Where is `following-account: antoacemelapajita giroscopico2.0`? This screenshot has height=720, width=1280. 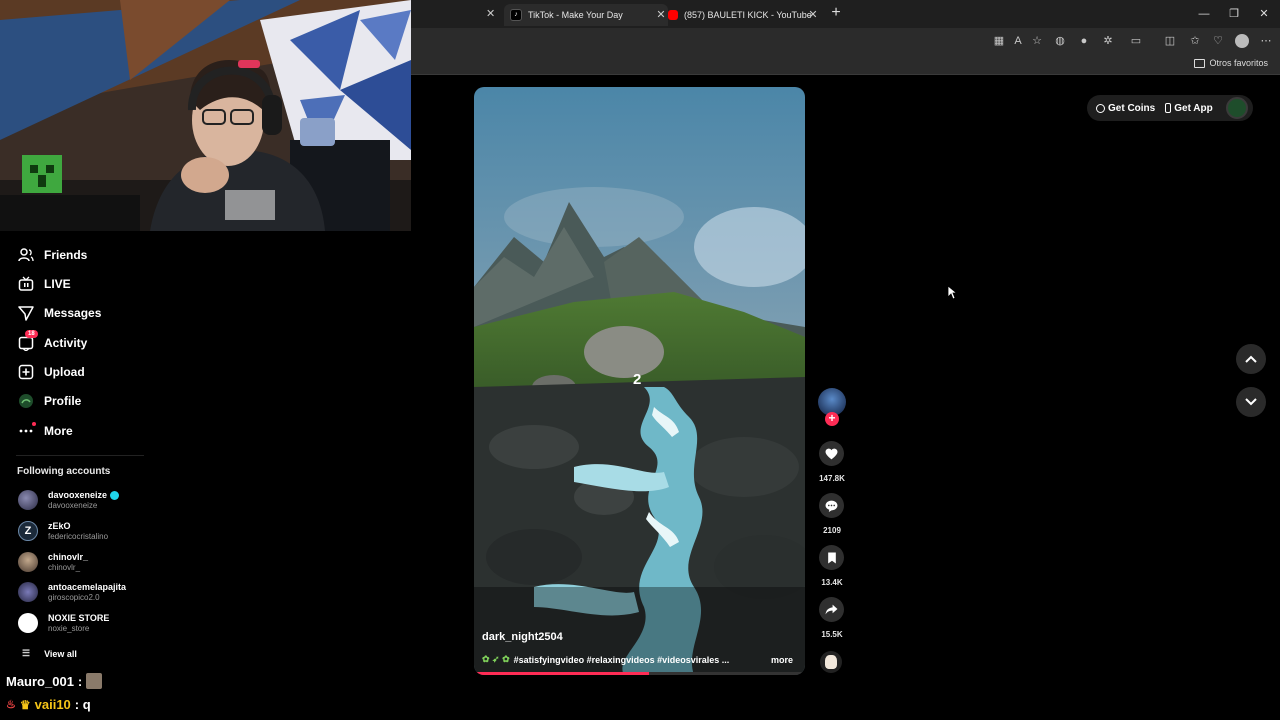 following-account: antoacemelapajita giroscopico2.0 is located at coordinates (72, 592).